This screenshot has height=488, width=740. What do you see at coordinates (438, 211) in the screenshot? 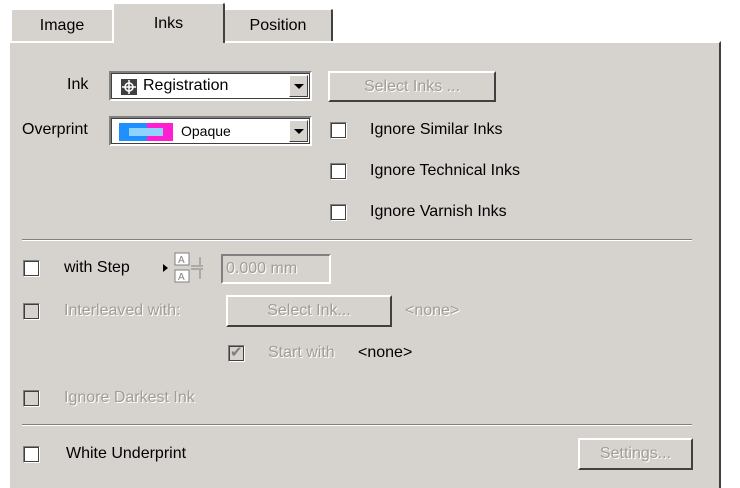
I see `ignore-varnish-label: Ignore Varnish Inks` at bounding box center [438, 211].